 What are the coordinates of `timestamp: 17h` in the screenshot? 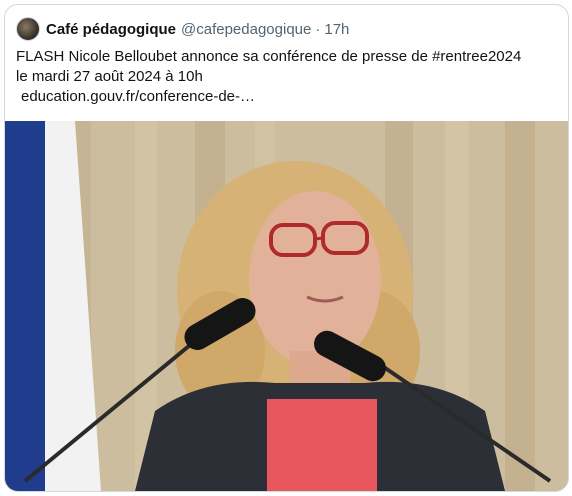 It's located at (336, 29).